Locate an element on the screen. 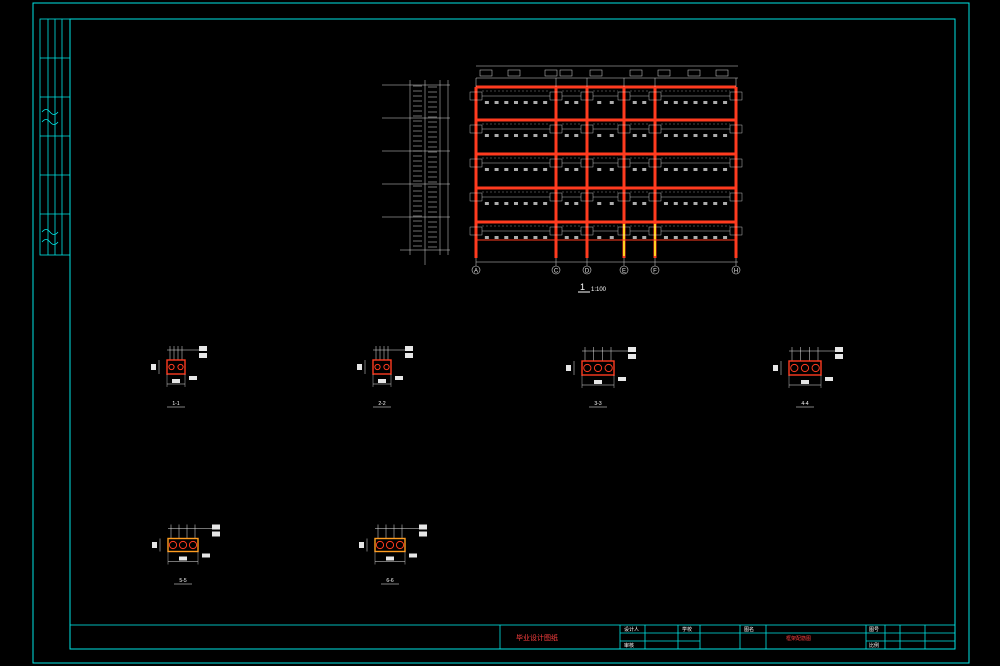 The width and height of the screenshot is (1000, 666). left-binding-strip is located at coordinates (55, 137).